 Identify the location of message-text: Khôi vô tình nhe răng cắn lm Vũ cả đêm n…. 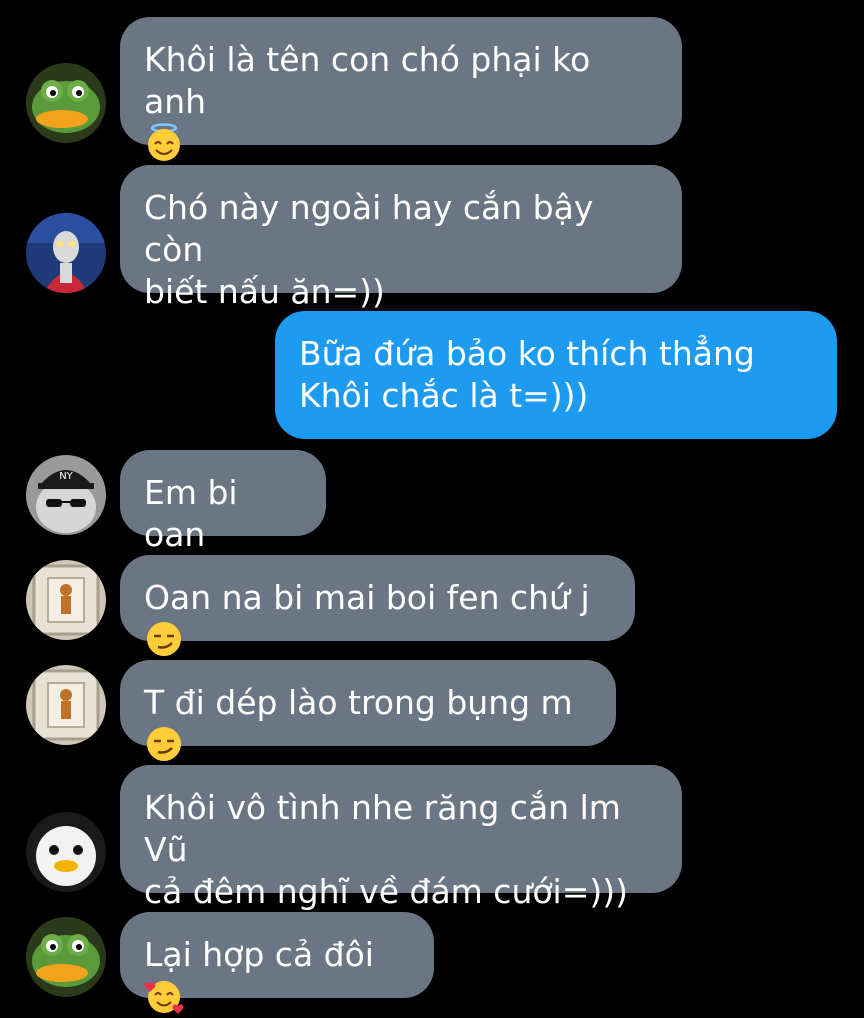
(386, 849).